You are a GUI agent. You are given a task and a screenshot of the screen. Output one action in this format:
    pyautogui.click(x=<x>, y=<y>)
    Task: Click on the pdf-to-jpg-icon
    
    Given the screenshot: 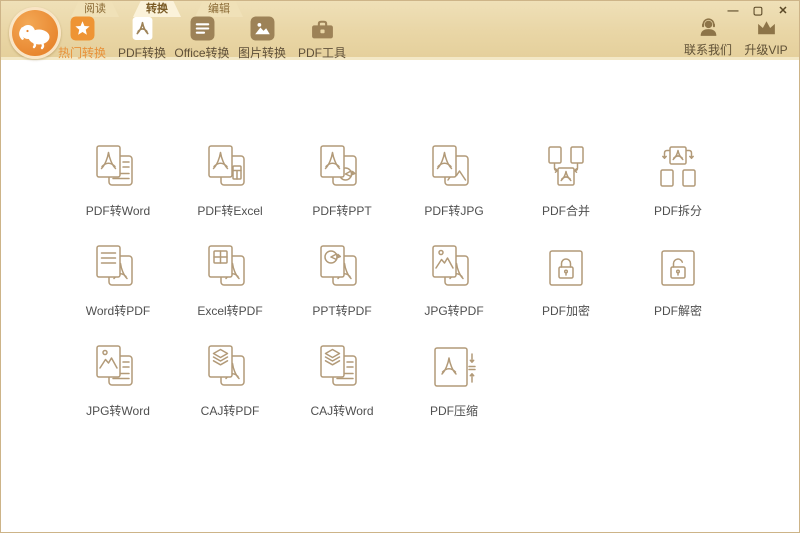 What is the action you would take?
    pyautogui.click(x=450, y=165)
    